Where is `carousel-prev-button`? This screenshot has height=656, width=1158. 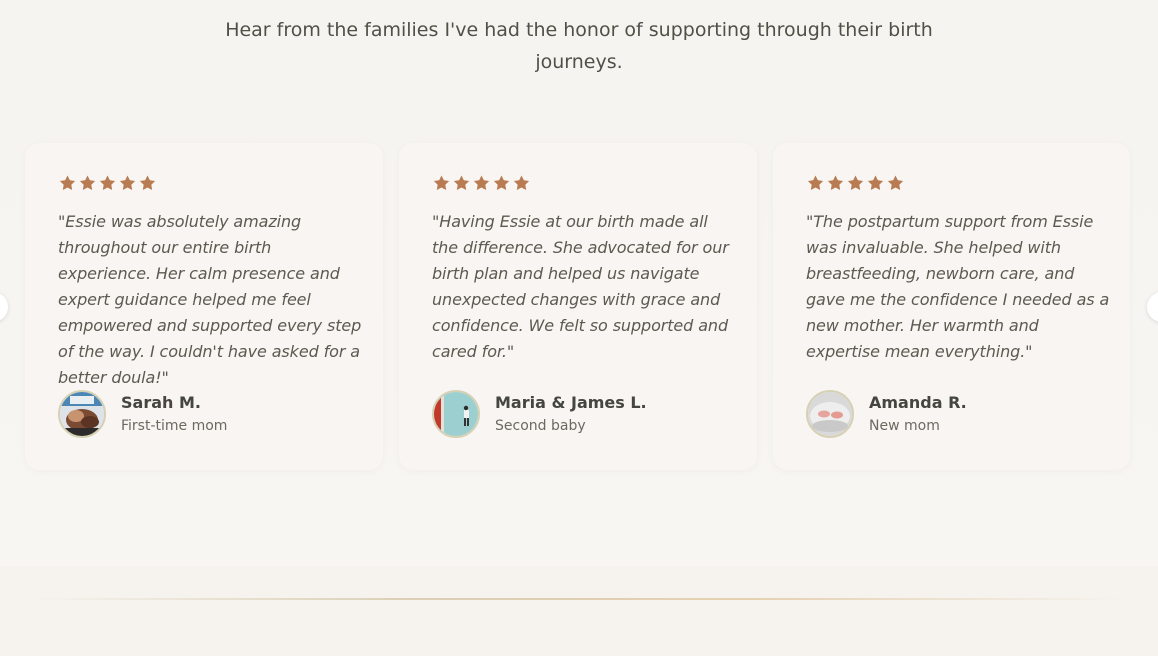 carousel-prev-button is located at coordinates (4, 307).